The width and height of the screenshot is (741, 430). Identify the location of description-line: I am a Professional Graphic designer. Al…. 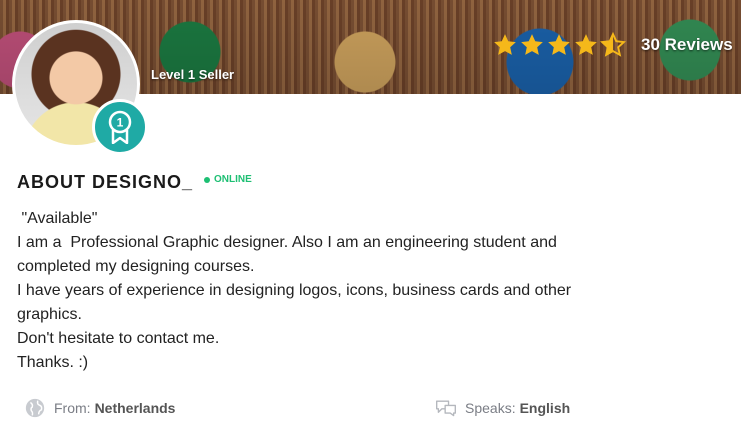
(289, 254).